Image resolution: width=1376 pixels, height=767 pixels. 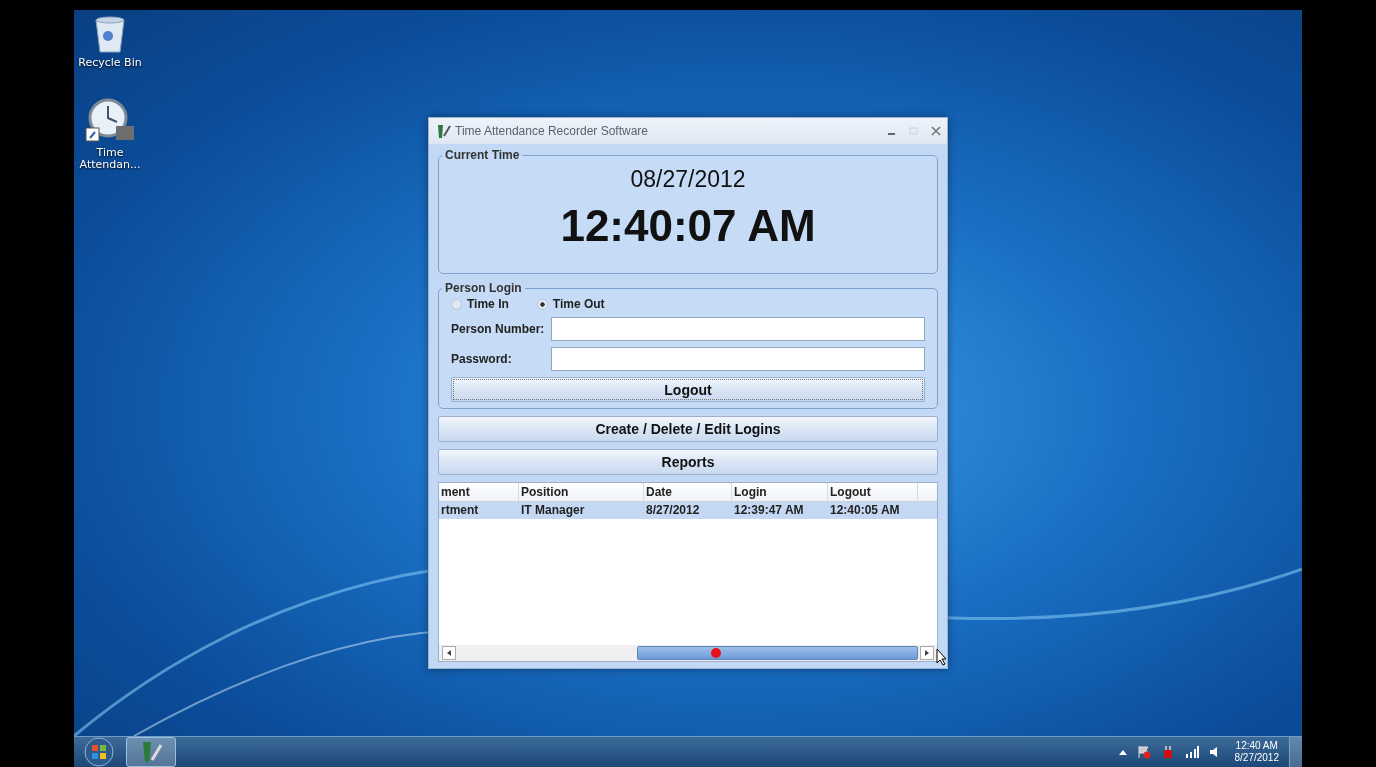 What do you see at coordinates (482, 155) in the screenshot?
I see `group-legend: Current Time` at bounding box center [482, 155].